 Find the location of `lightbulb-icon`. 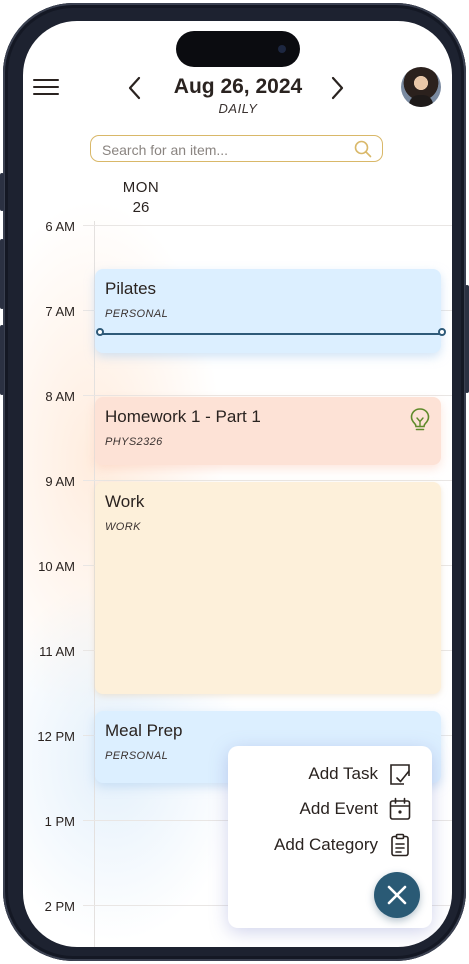

lightbulb-icon is located at coordinates (420, 420).